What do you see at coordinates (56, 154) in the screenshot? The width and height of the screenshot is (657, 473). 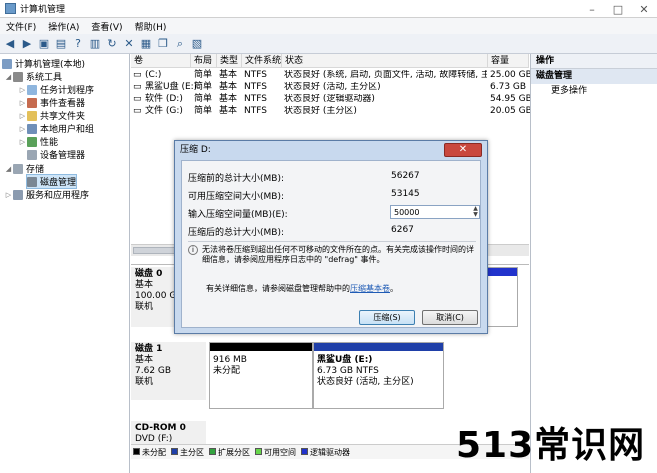 I see `tree-item-device-manager: 设备管理器` at bounding box center [56, 154].